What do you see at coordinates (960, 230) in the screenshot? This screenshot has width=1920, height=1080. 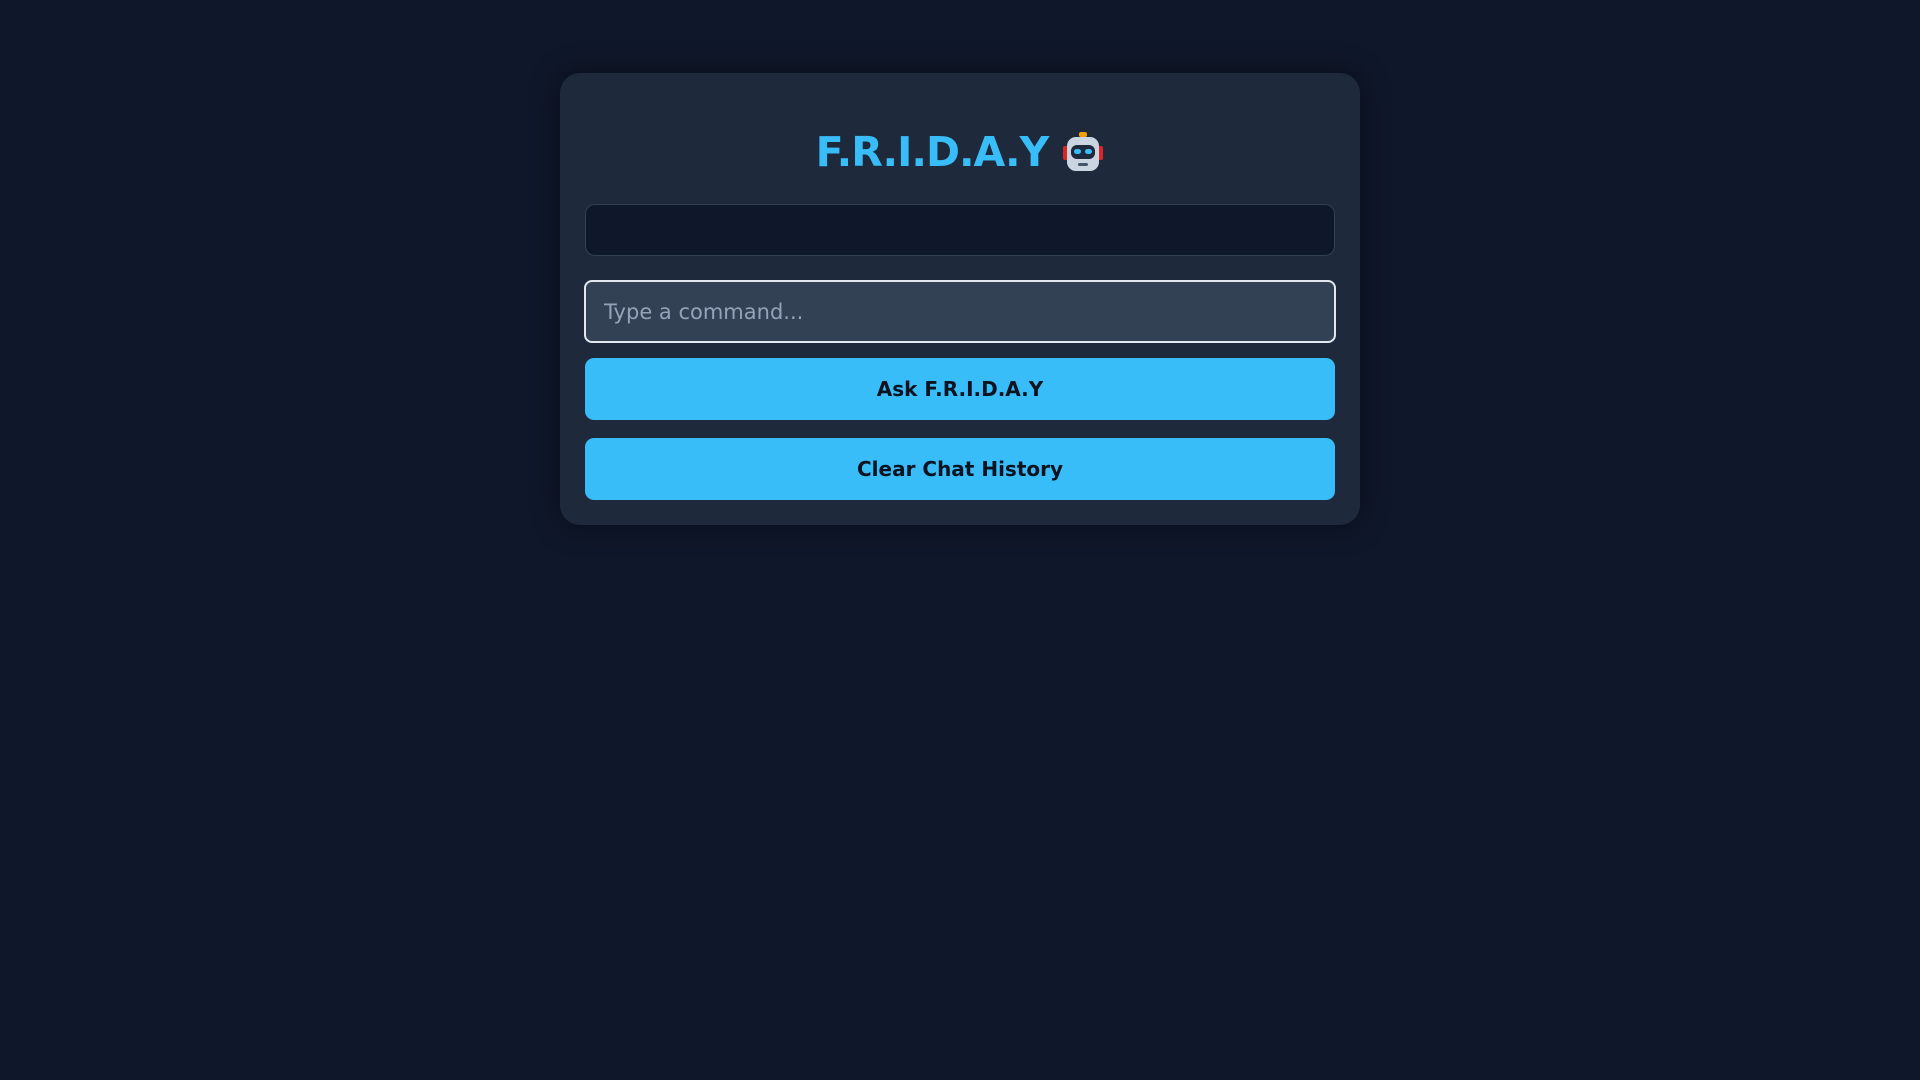 I see `chat-history-box` at bounding box center [960, 230].